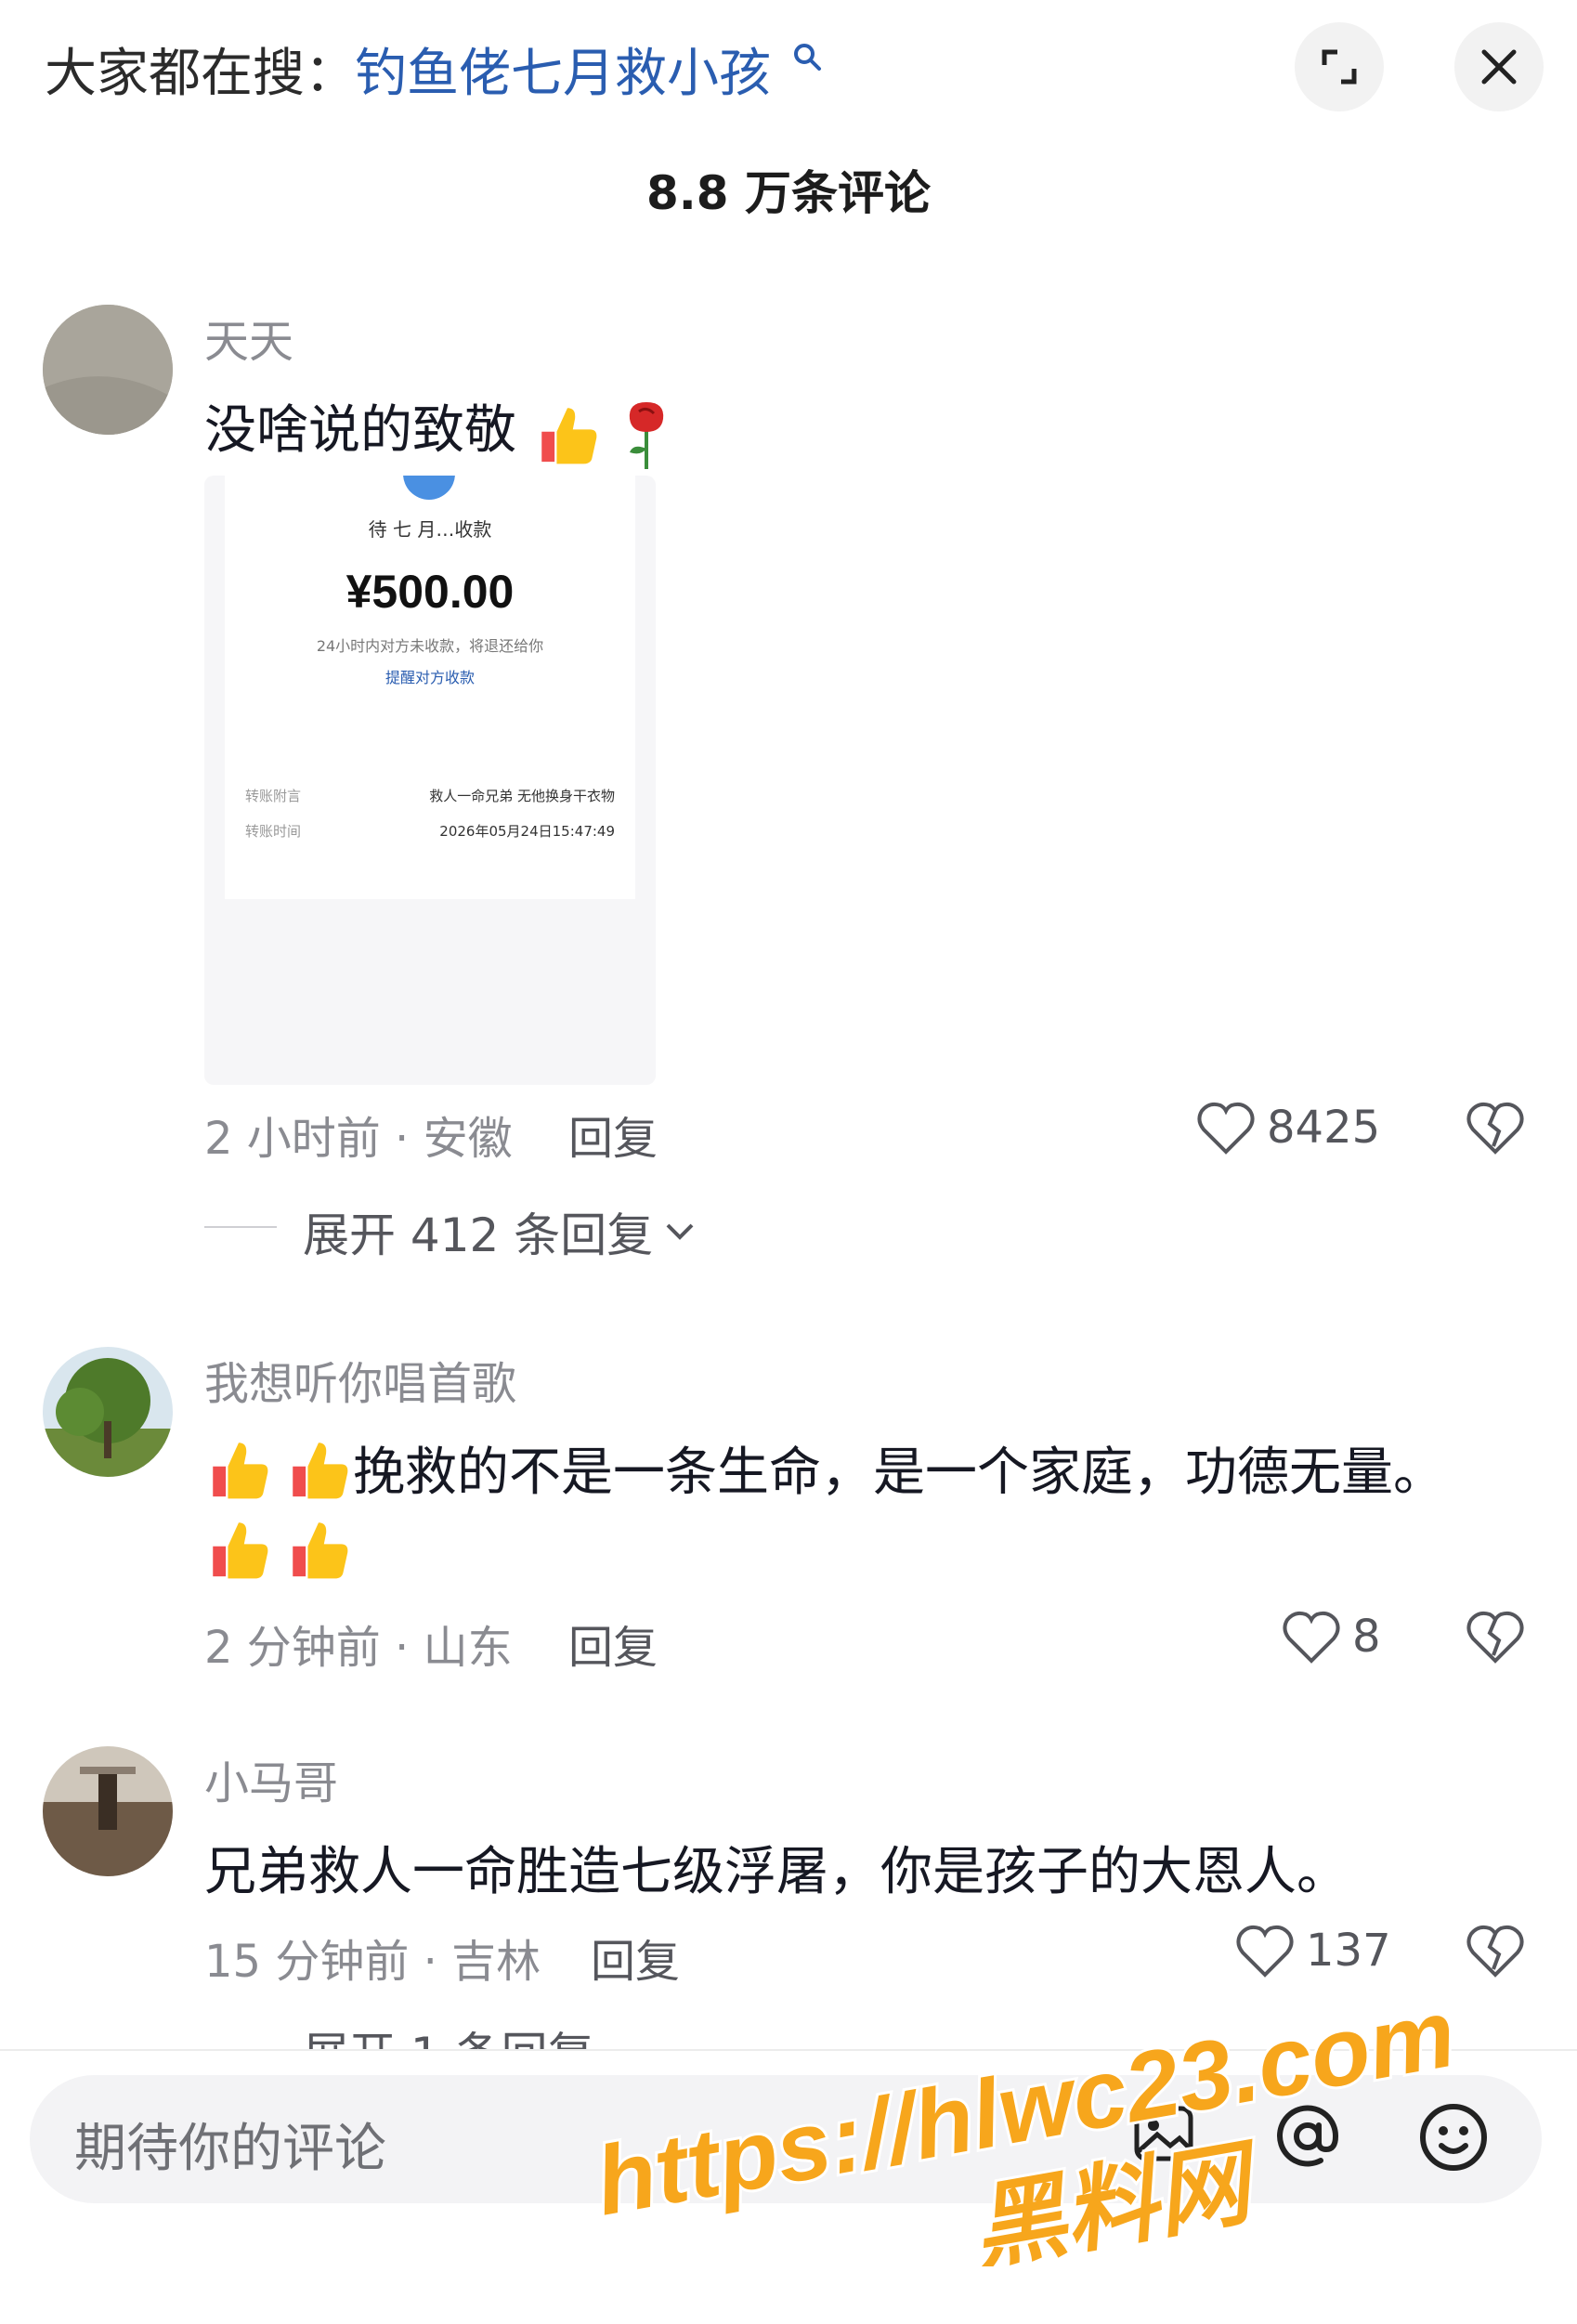 This screenshot has width=1577, height=2324. What do you see at coordinates (360, 1379) in the screenshot?
I see `comment-username: 我想听你唱首歌` at bounding box center [360, 1379].